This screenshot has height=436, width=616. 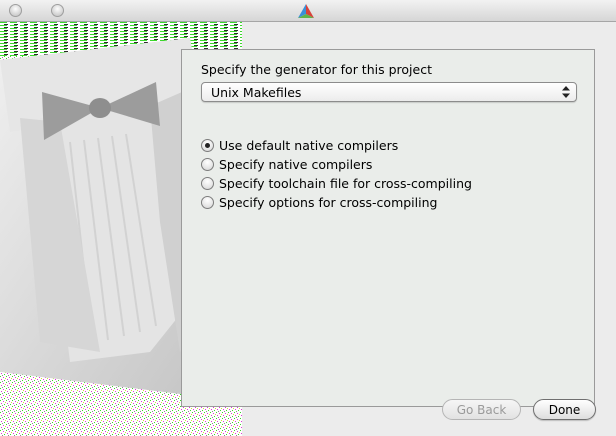 I want to click on generator-dropdown: Unix Makefiles, so click(x=389, y=92).